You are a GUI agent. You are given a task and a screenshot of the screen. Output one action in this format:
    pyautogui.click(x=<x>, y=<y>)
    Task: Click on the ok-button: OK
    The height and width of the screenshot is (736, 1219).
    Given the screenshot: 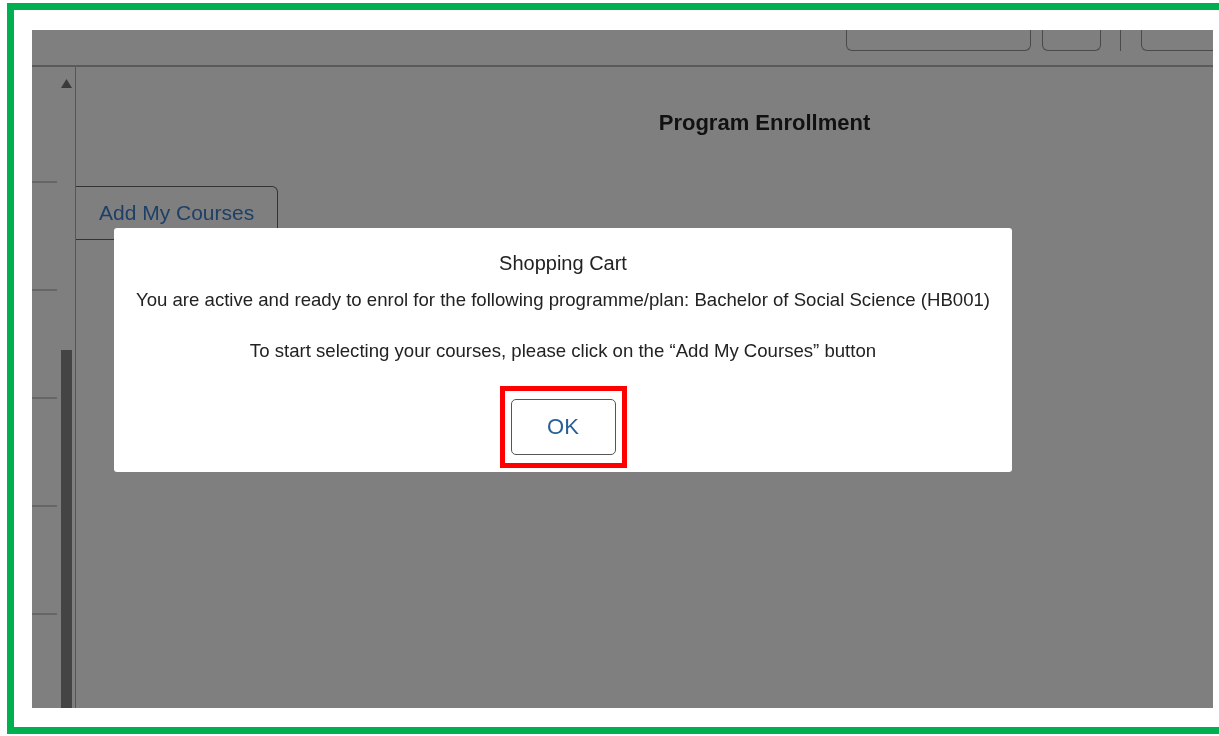 What is the action you would take?
    pyautogui.click(x=563, y=427)
    